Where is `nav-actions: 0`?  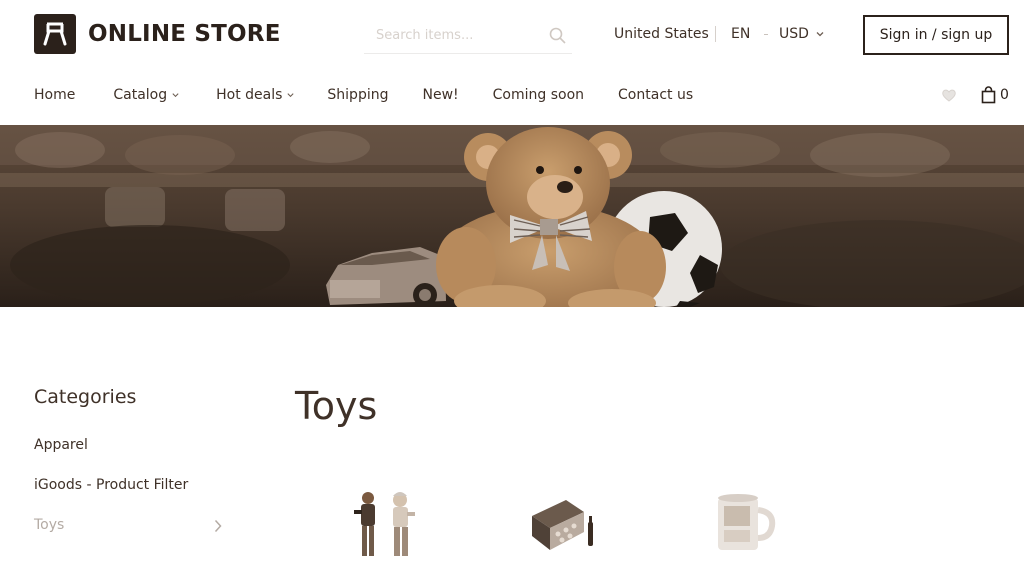 nav-actions: 0 is located at coordinates (974, 95).